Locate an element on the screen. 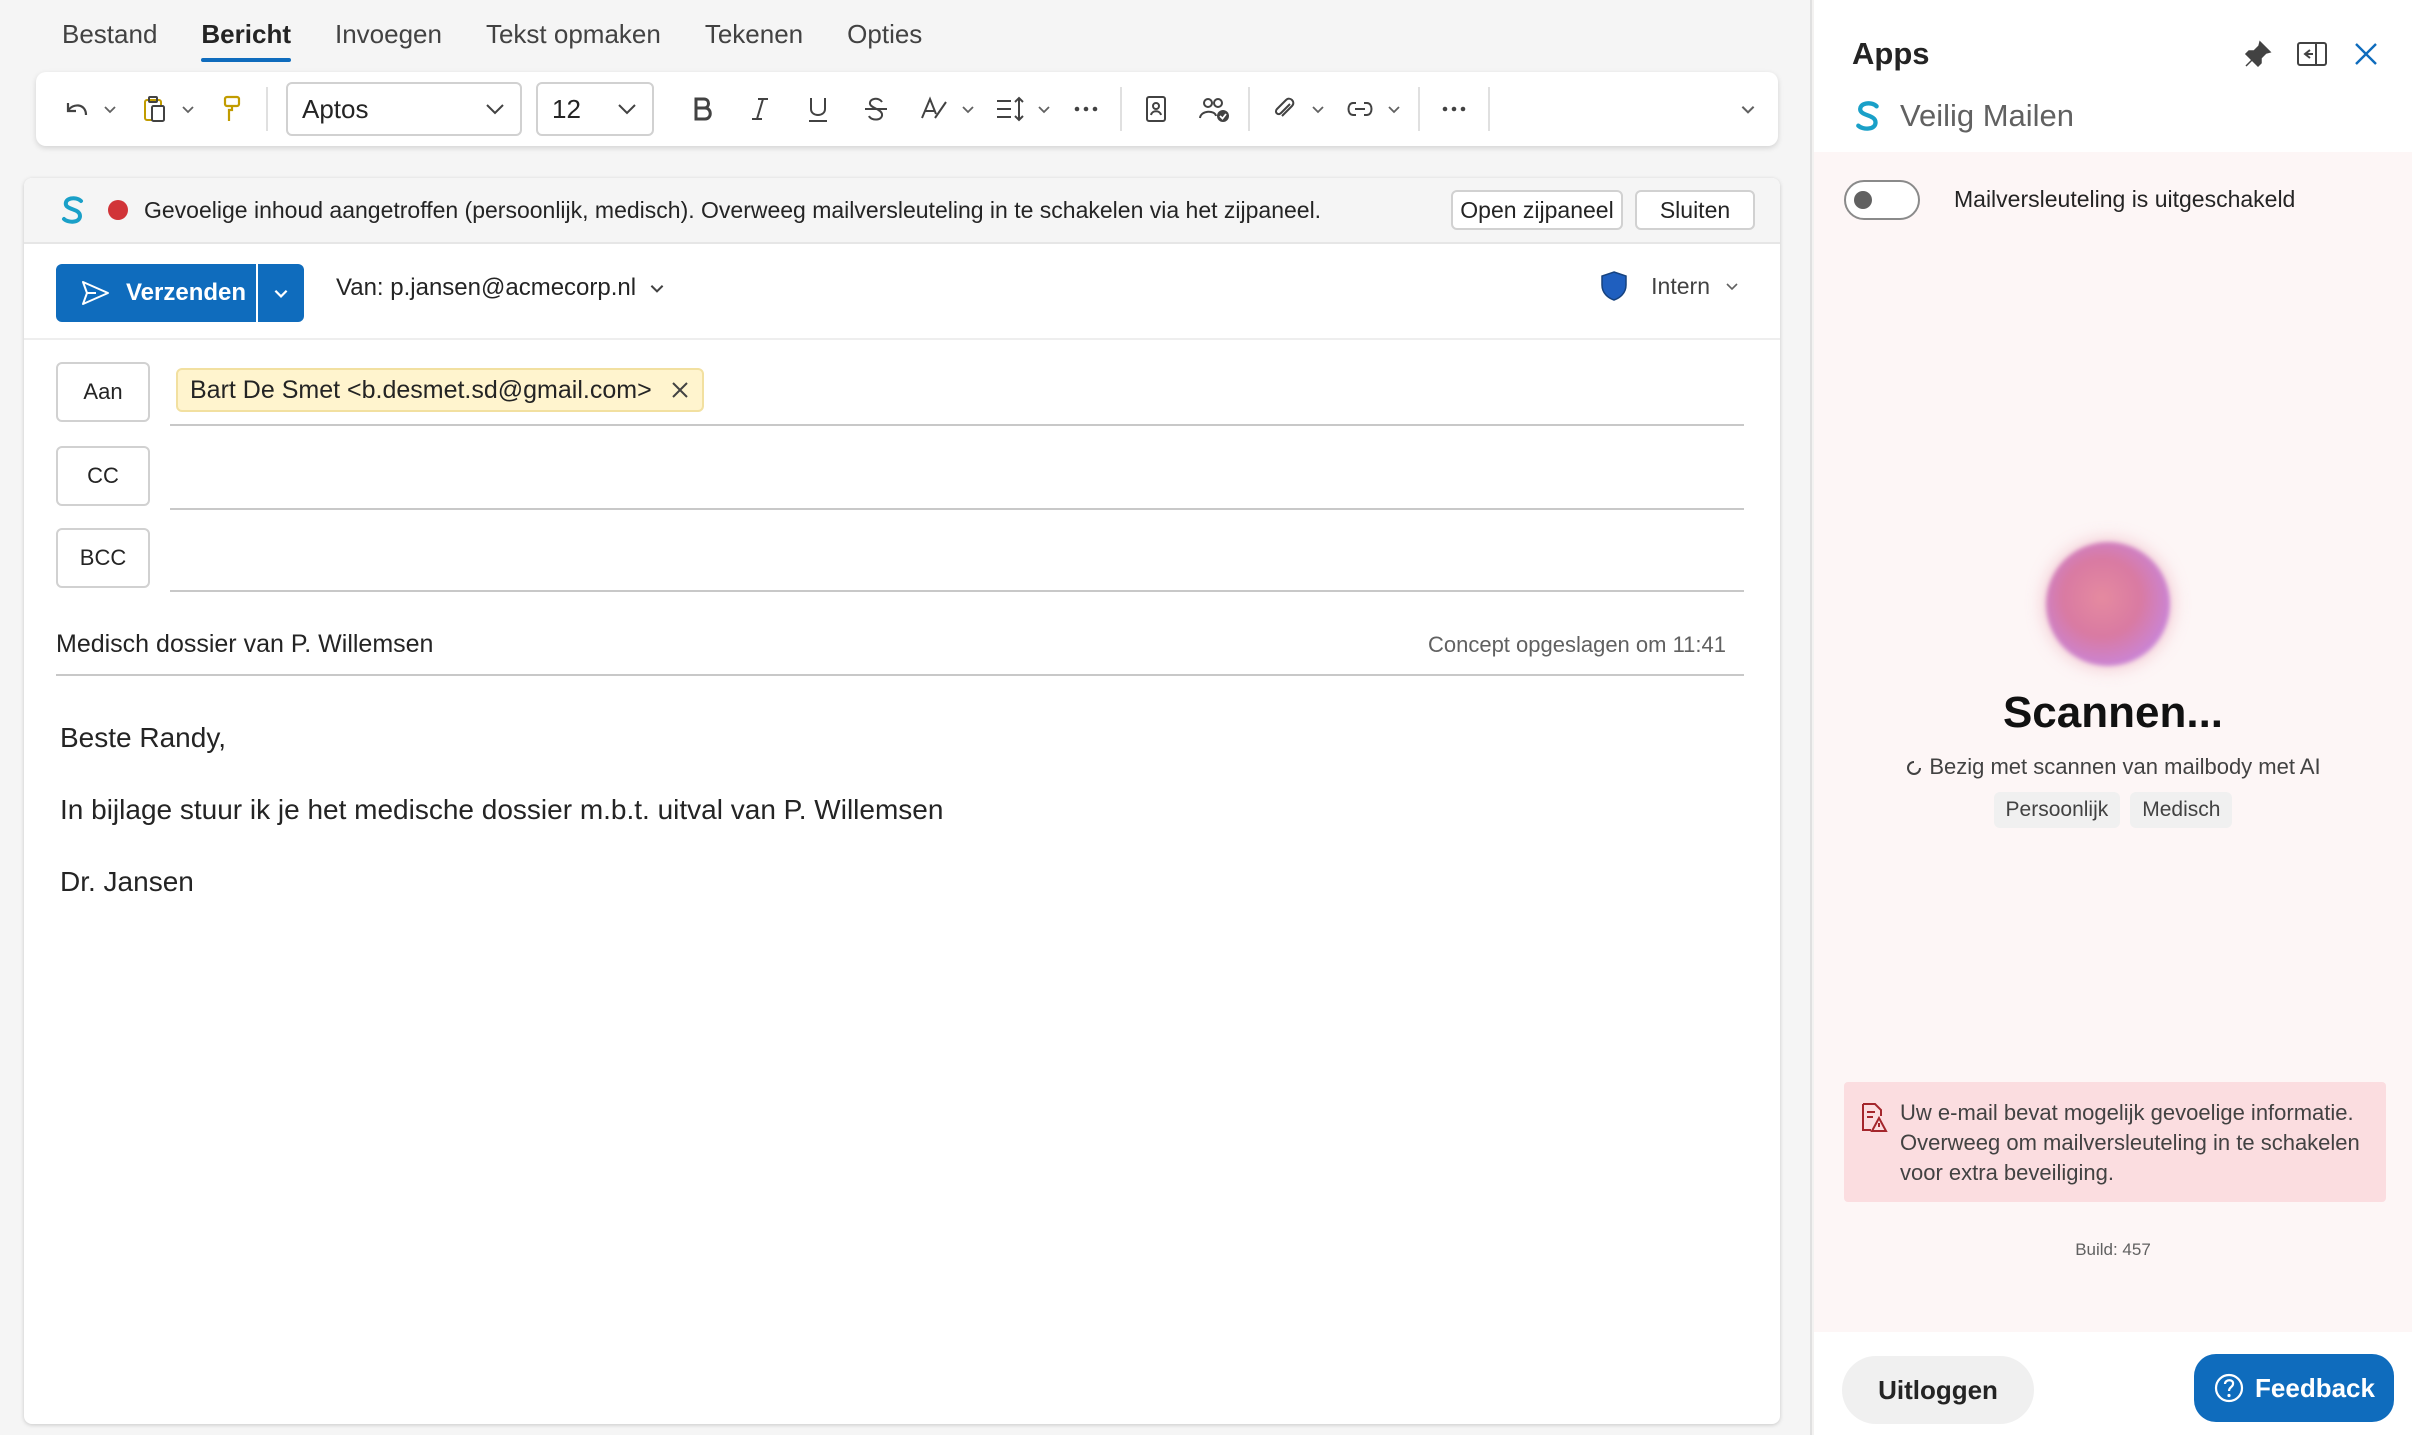 The image size is (2412, 1435). link-chevron-down-icon is located at coordinates (1394, 109).